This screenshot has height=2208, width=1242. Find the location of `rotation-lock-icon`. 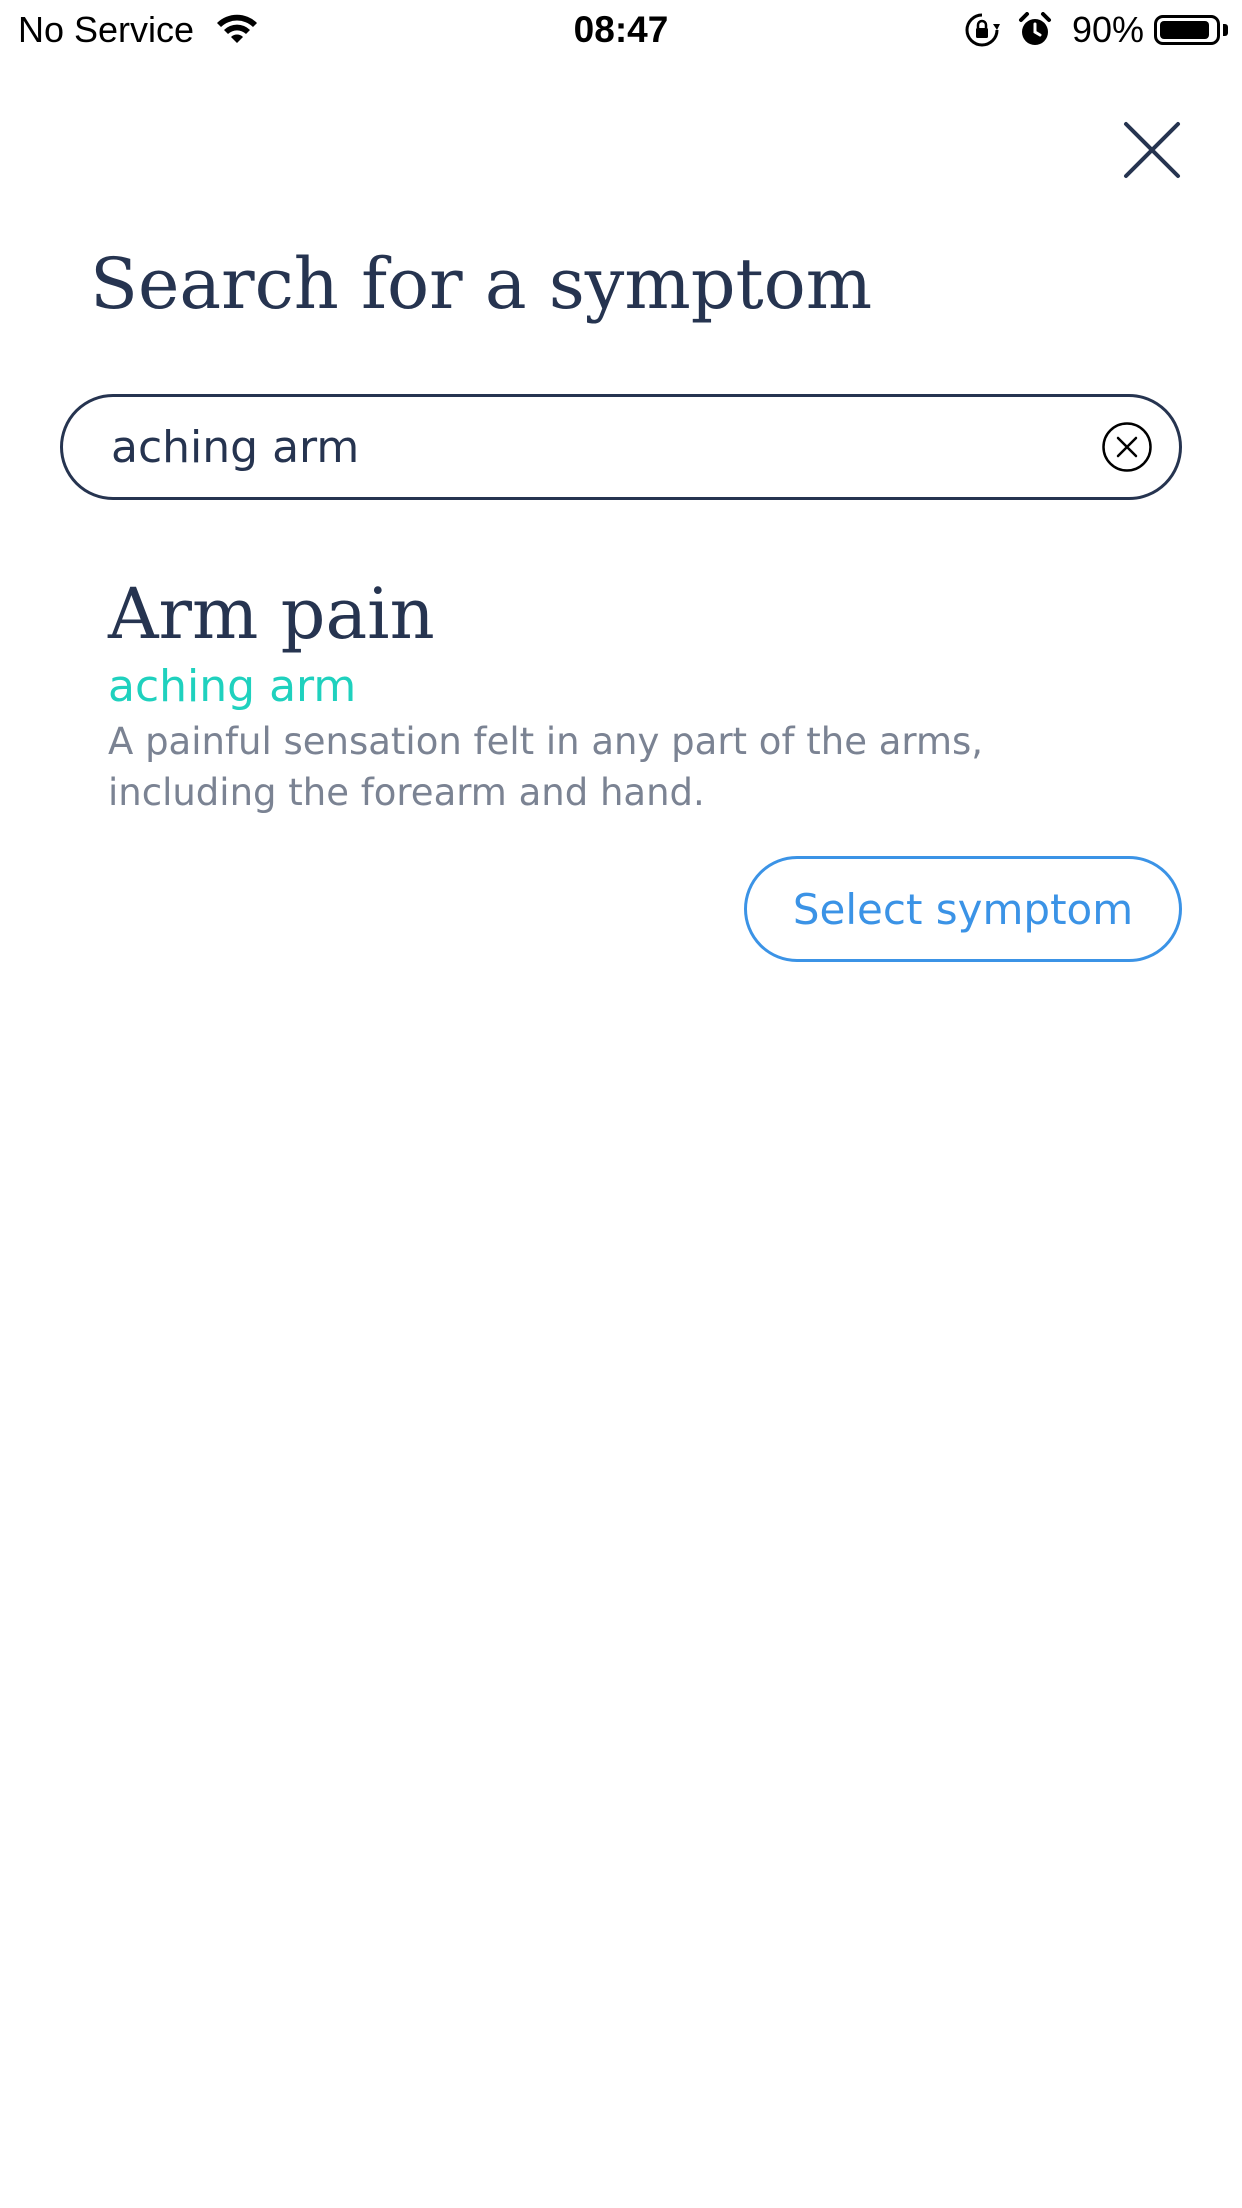

rotation-lock-icon is located at coordinates (982, 30).